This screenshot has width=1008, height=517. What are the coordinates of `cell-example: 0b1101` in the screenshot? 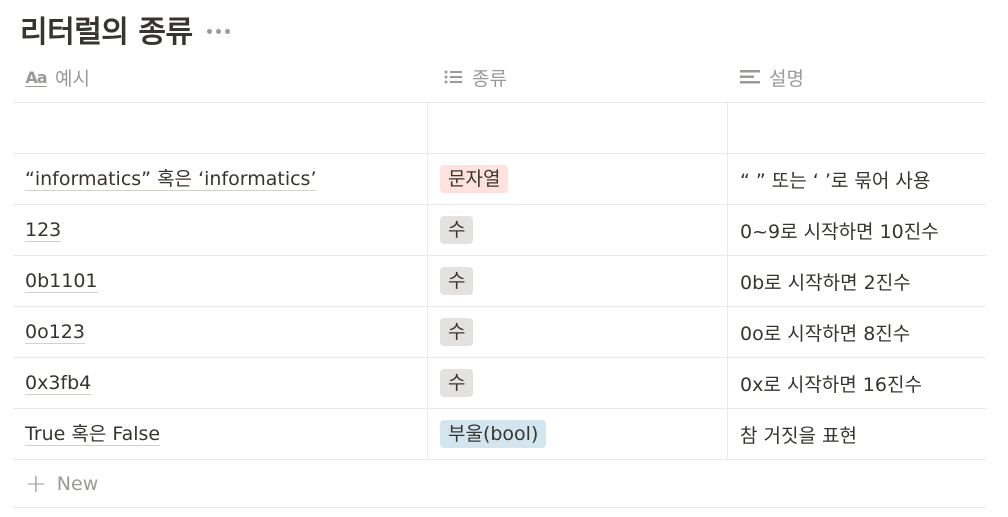 It's located at (220, 281).